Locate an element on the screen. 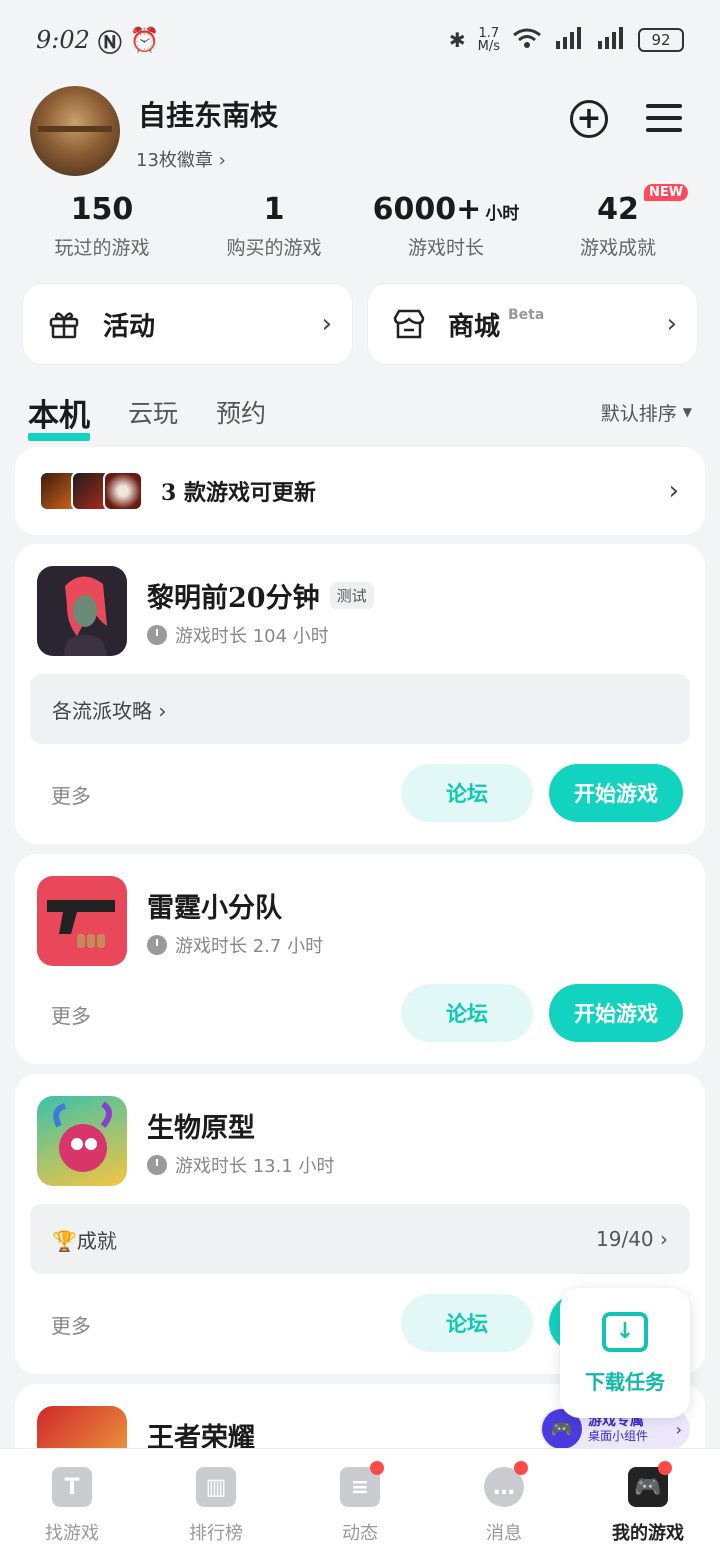  badge-count-link: 13枚徽章 › is located at coordinates (181, 159).